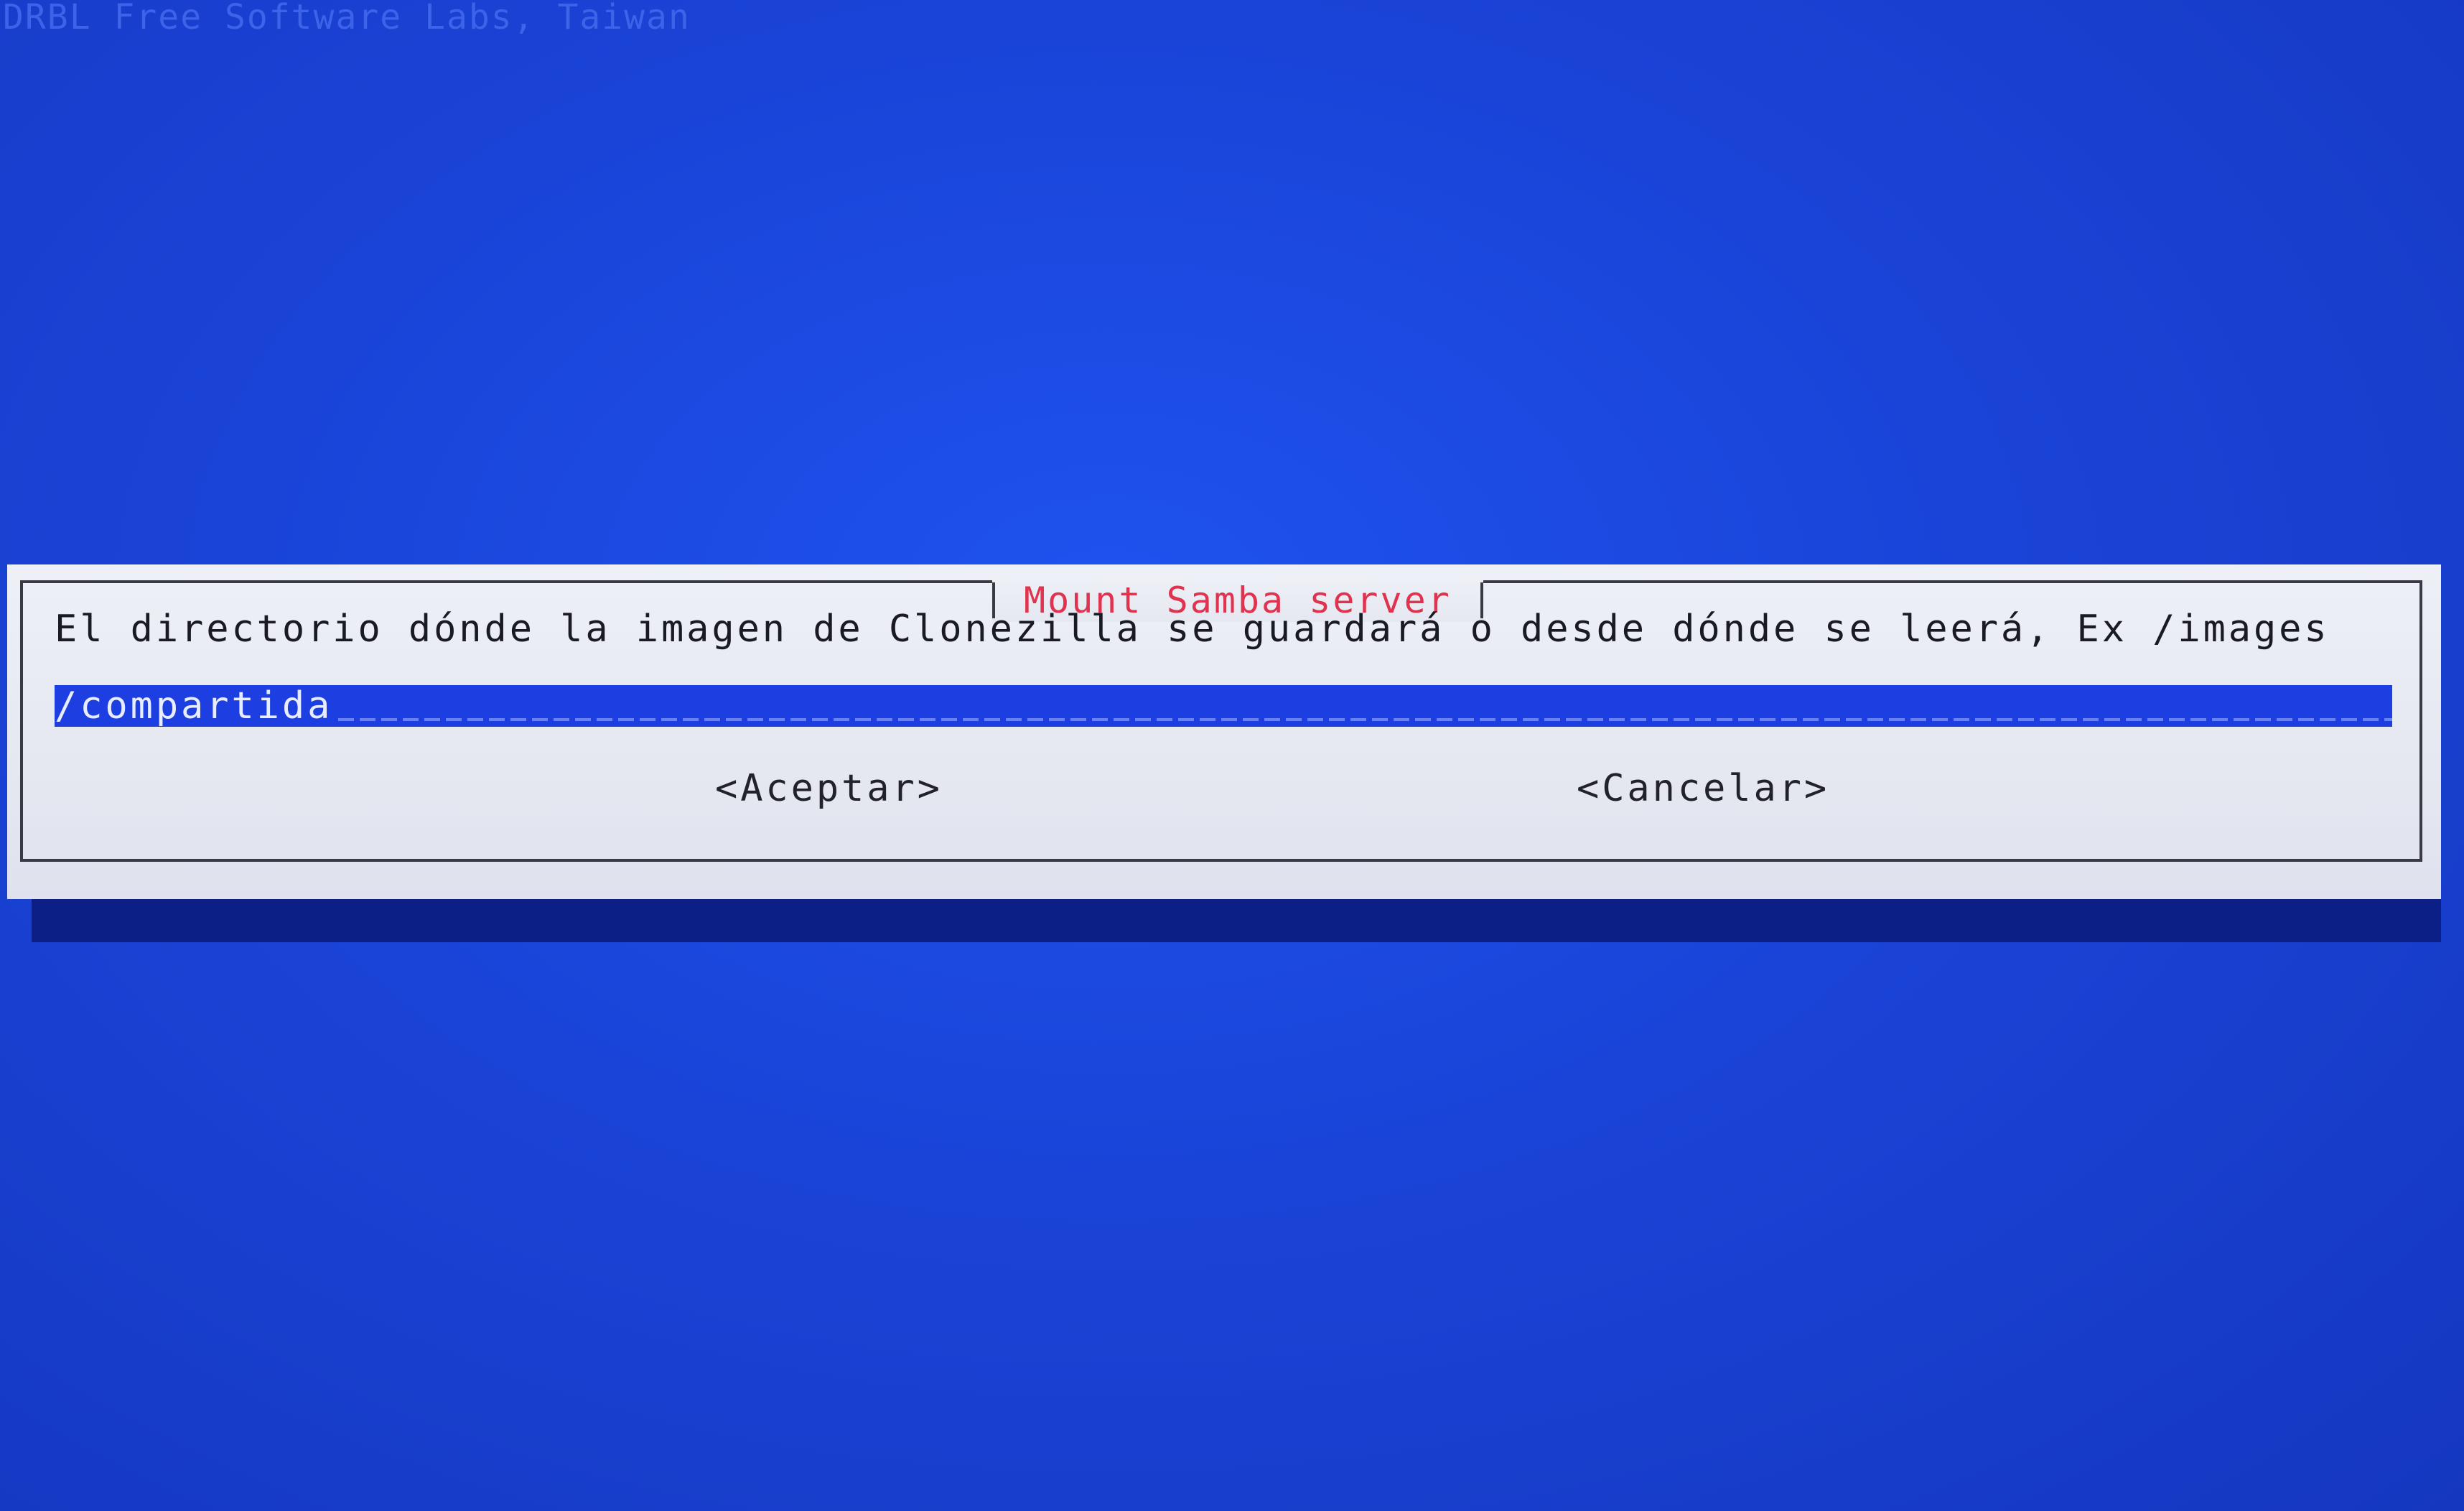 Image resolution: width=2464 pixels, height=1511 pixels. I want to click on backtitle: DRBL Free Software Labs, Taiwan, so click(347, 18).